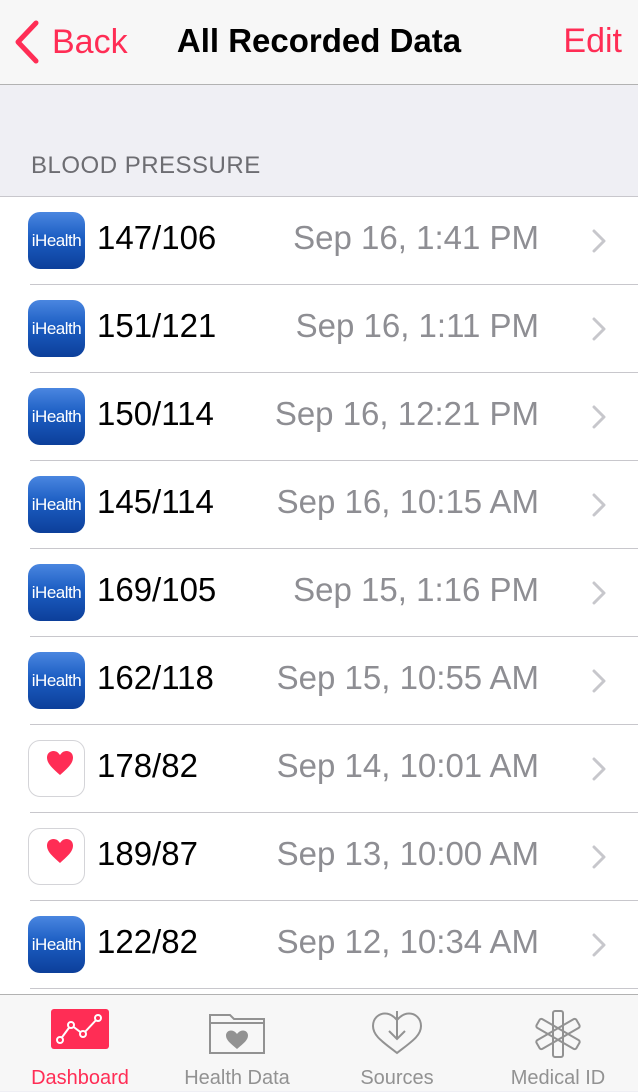 Image resolution: width=638 pixels, height=1092 pixels. Describe the element at coordinates (157, 589) in the screenshot. I see `reading-value: 169/105` at that location.